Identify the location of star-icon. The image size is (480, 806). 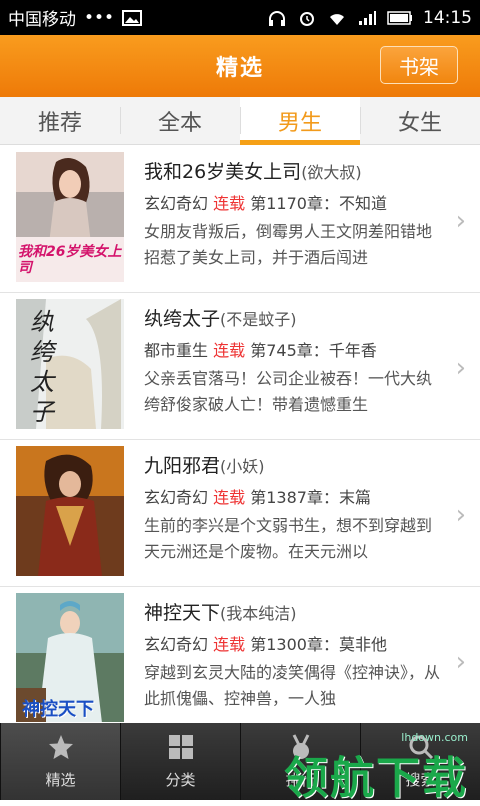
(60, 747).